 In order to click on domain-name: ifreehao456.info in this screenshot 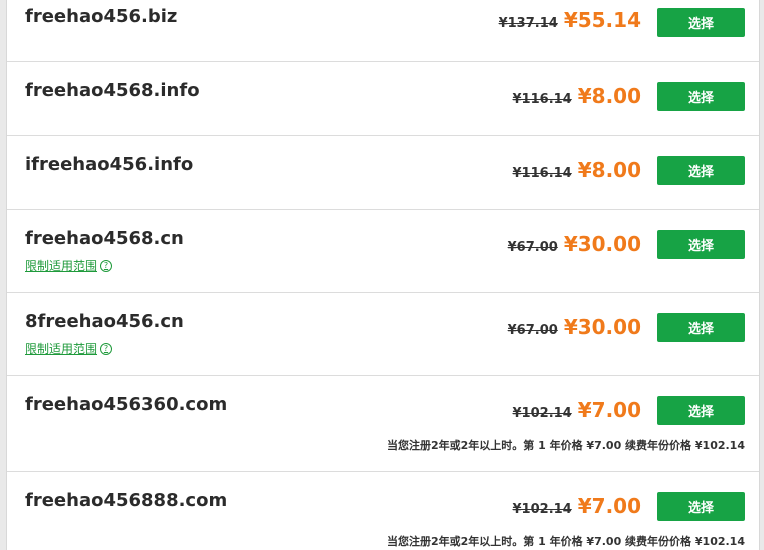, I will do `click(109, 164)`.